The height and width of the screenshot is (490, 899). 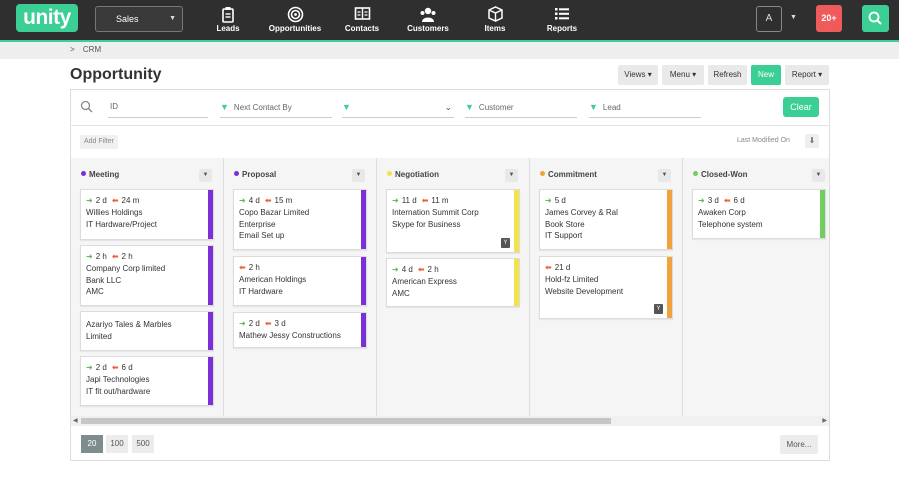 I want to click on customer-filter: ▼ Customer, so click(x=521, y=108).